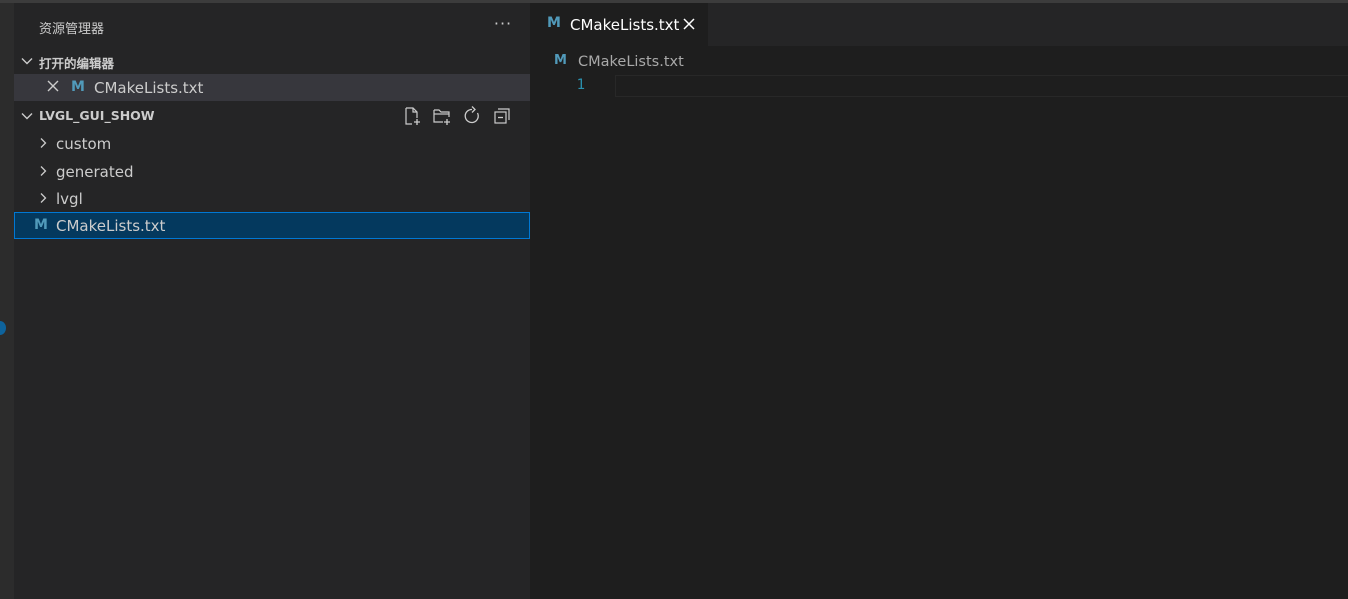 The image size is (1348, 599). Describe the element at coordinates (472, 116) in the screenshot. I see `refresh-icon` at that location.